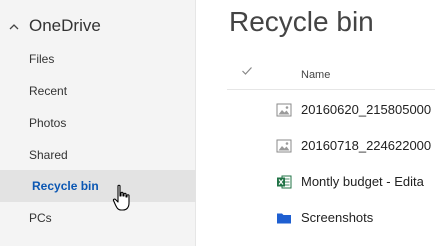 Image resolution: width=435 pixels, height=246 pixels. I want to click on file-row: Montly budget - Edita, so click(331, 182).